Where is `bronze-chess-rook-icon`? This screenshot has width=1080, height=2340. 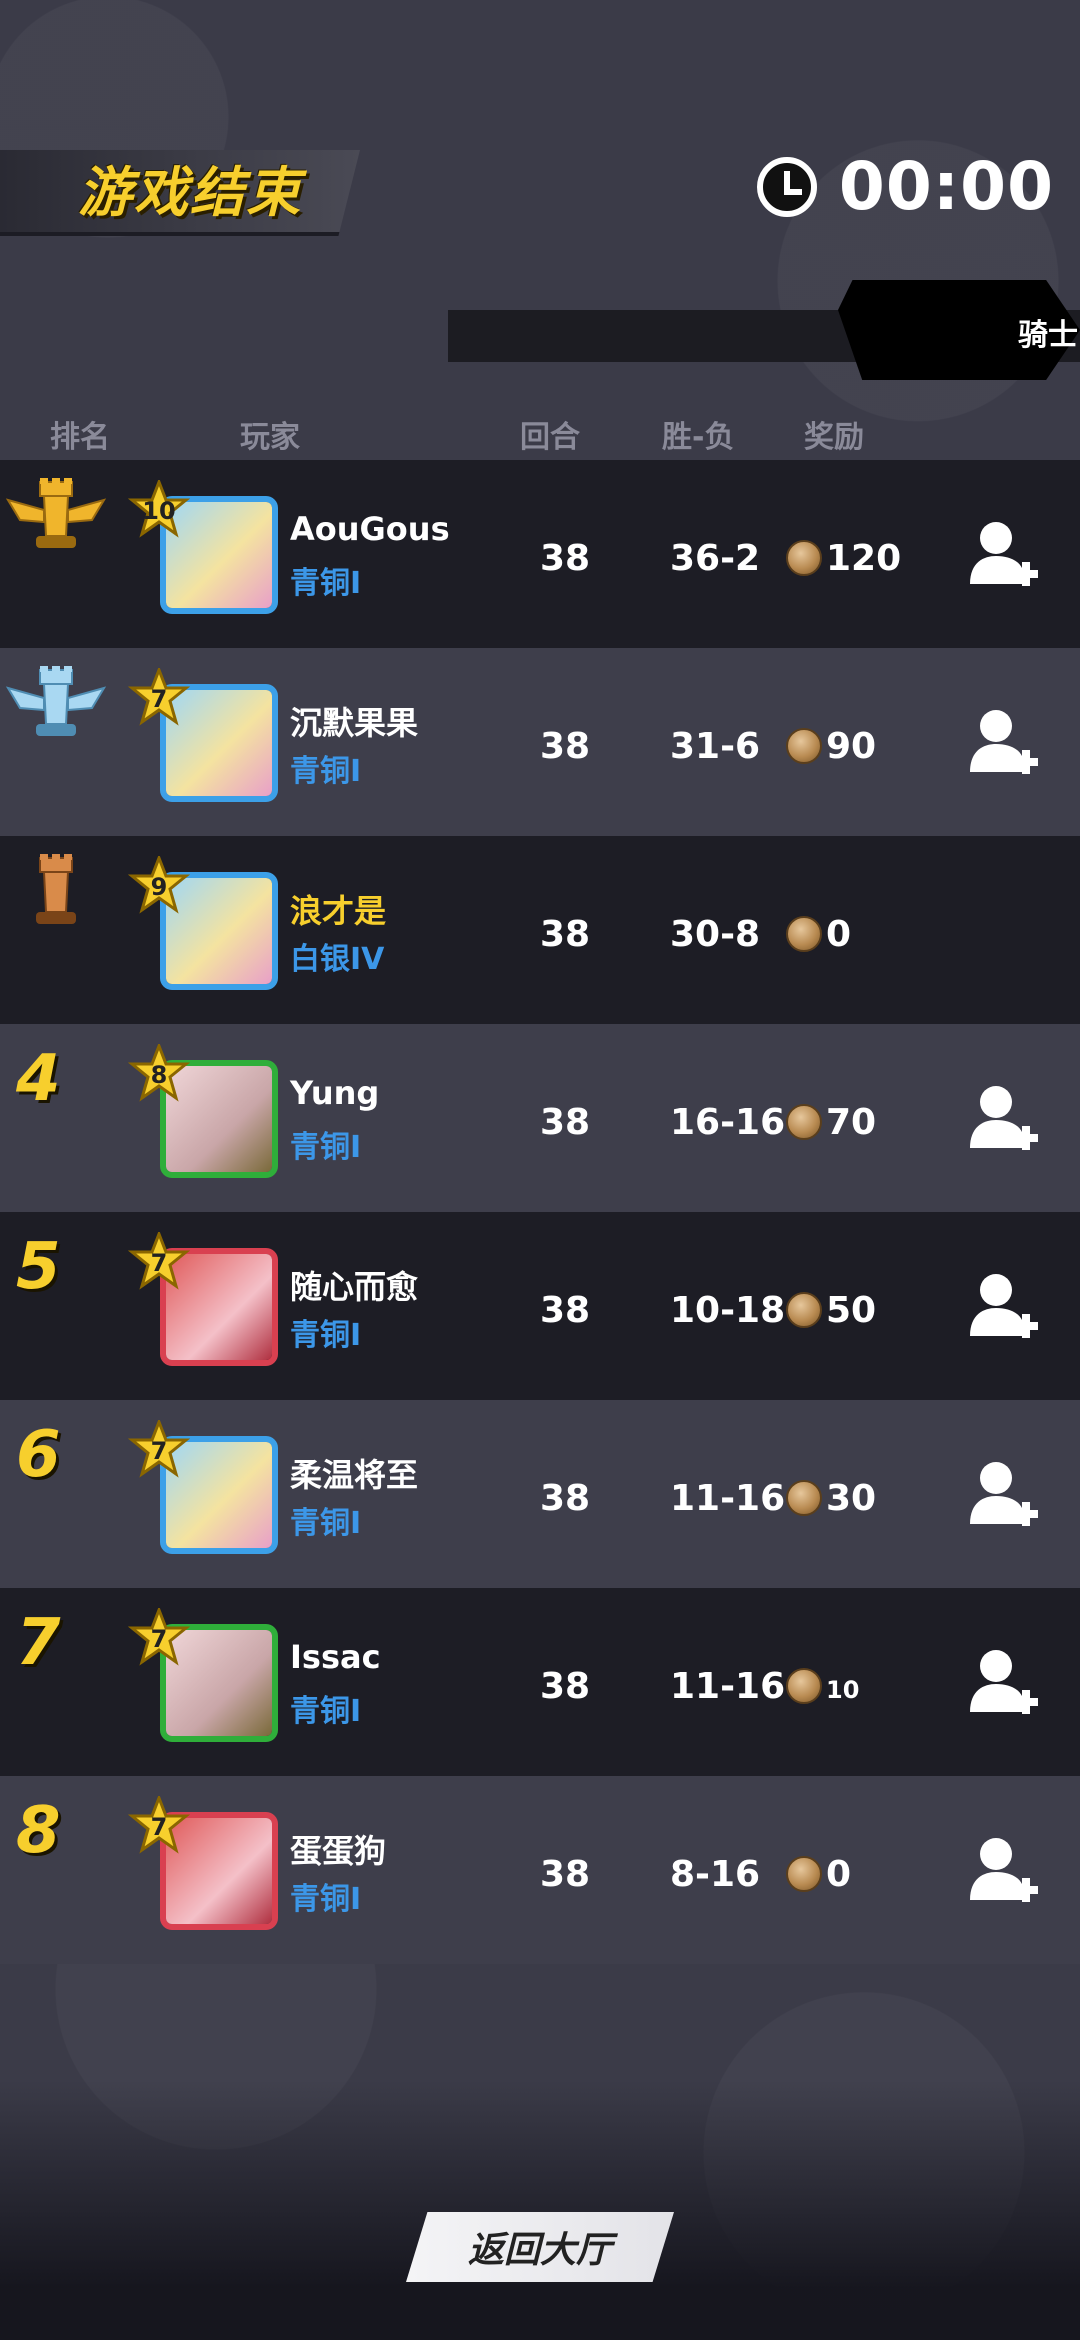
bronze-chess-rook-icon is located at coordinates (56, 894).